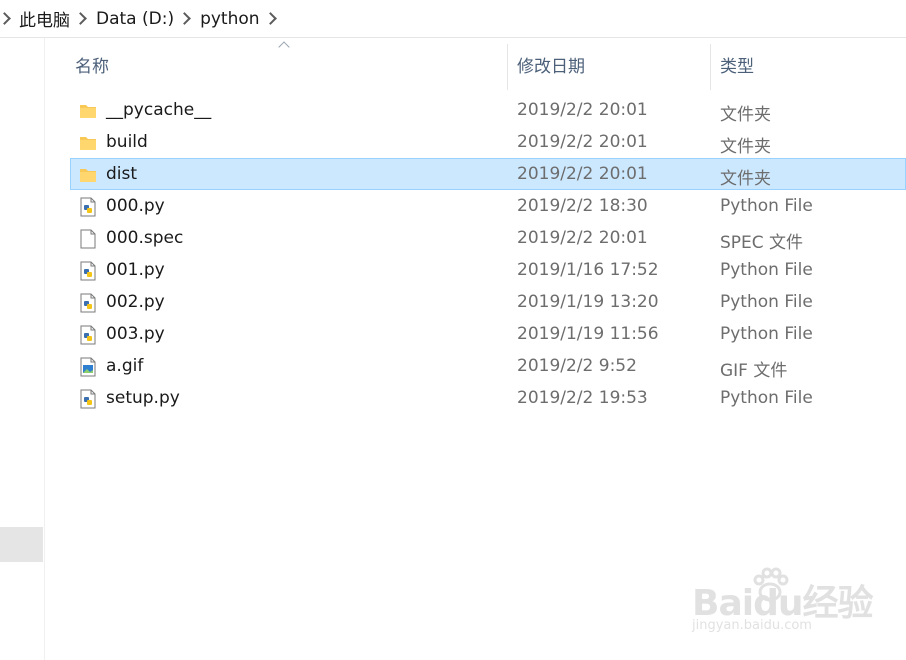 This screenshot has height=660, width=906. I want to click on image-file-icon, so click(88, 367).